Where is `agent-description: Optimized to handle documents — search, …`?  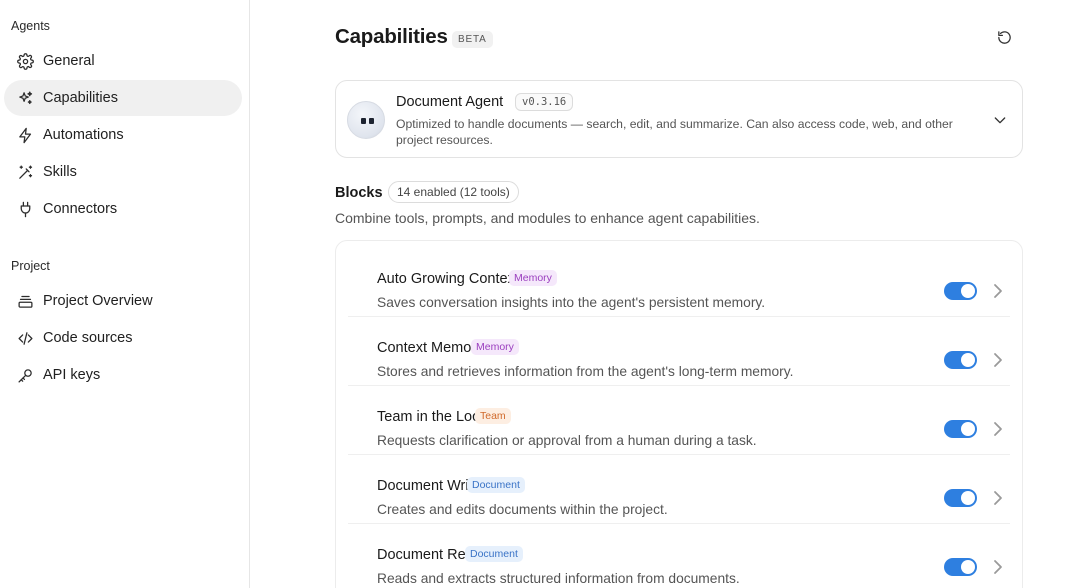 agent-description: Optimized to handle documents — search, … is located at coordinates (674, 132).